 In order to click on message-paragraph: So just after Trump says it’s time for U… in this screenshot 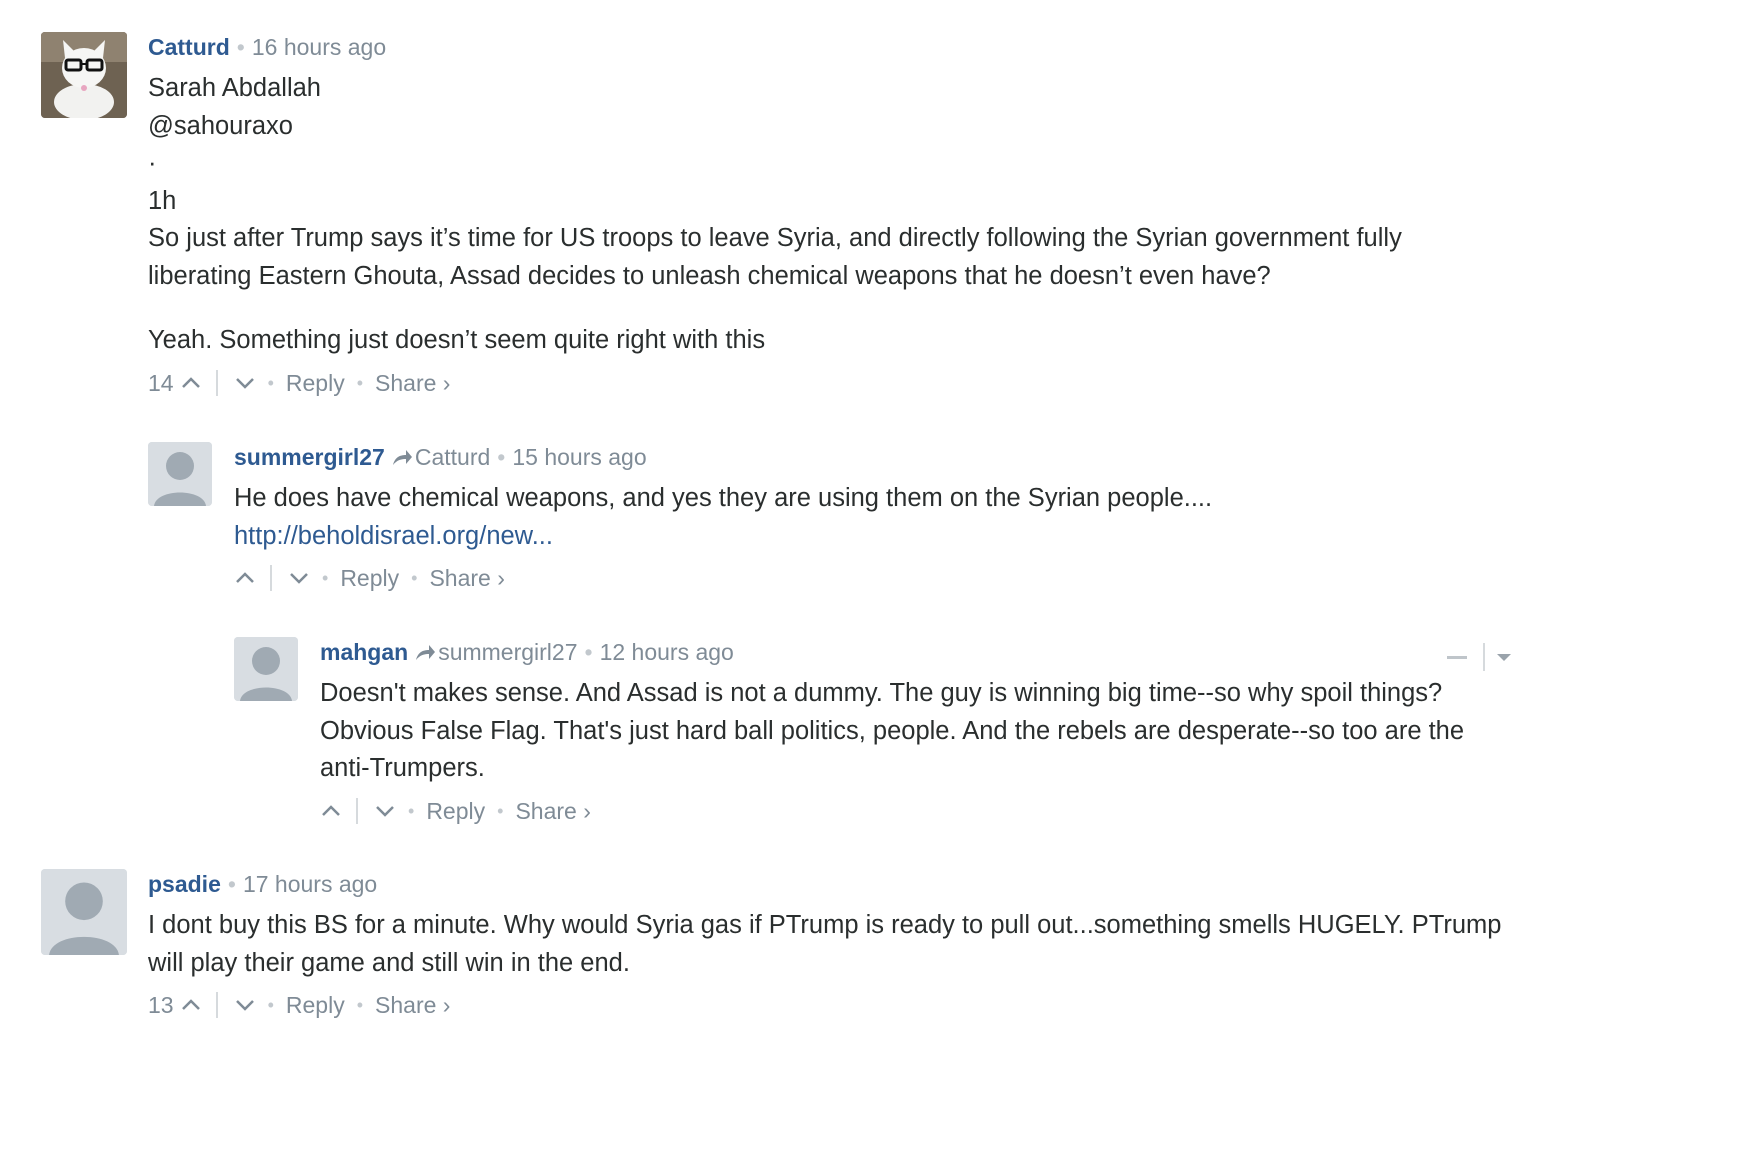, I will do `click(775, 257)`.